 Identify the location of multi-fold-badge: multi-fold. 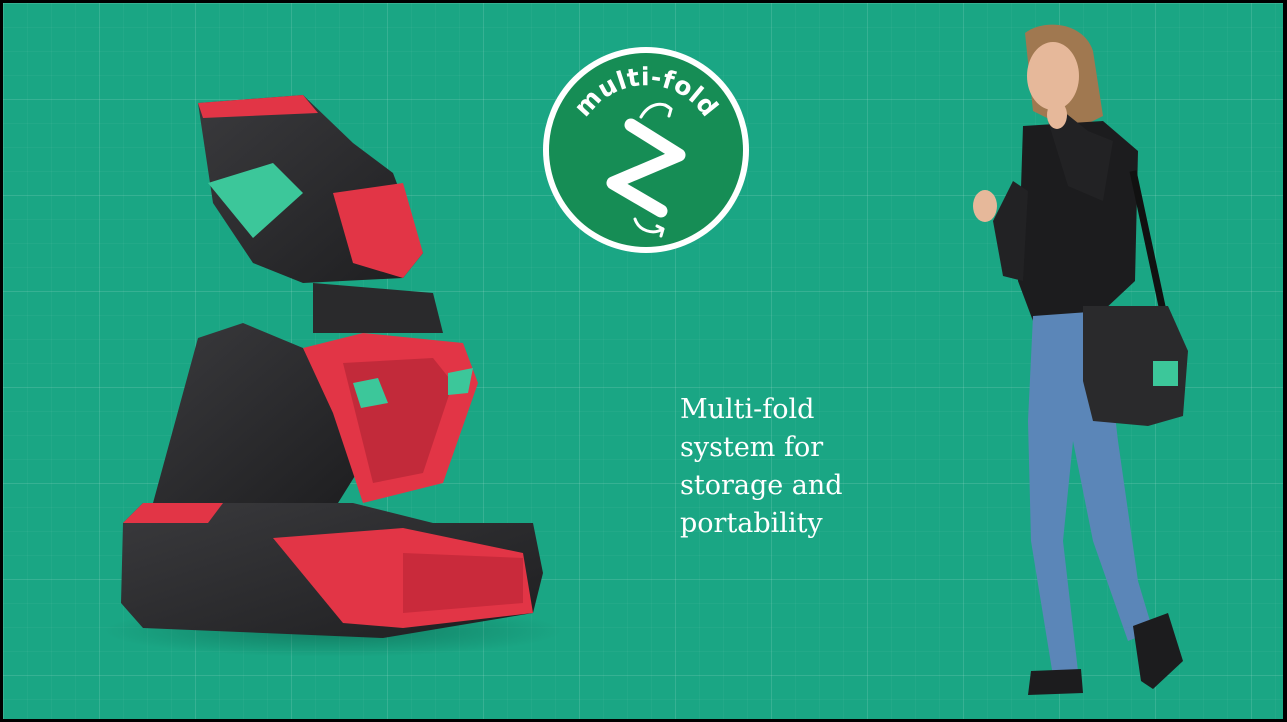
(646, 150).